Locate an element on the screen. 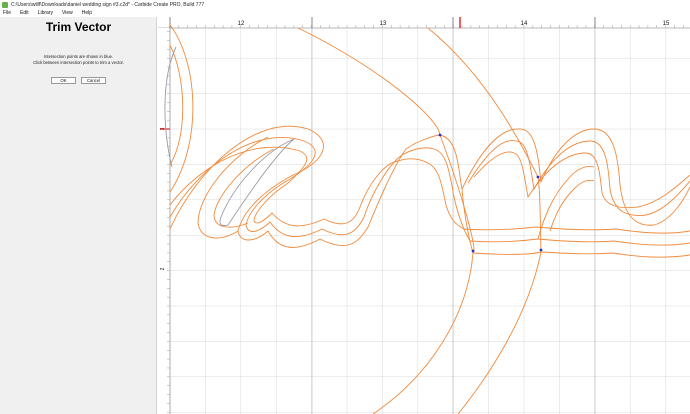  arc-left-inner is located at coordinates (176, 105).